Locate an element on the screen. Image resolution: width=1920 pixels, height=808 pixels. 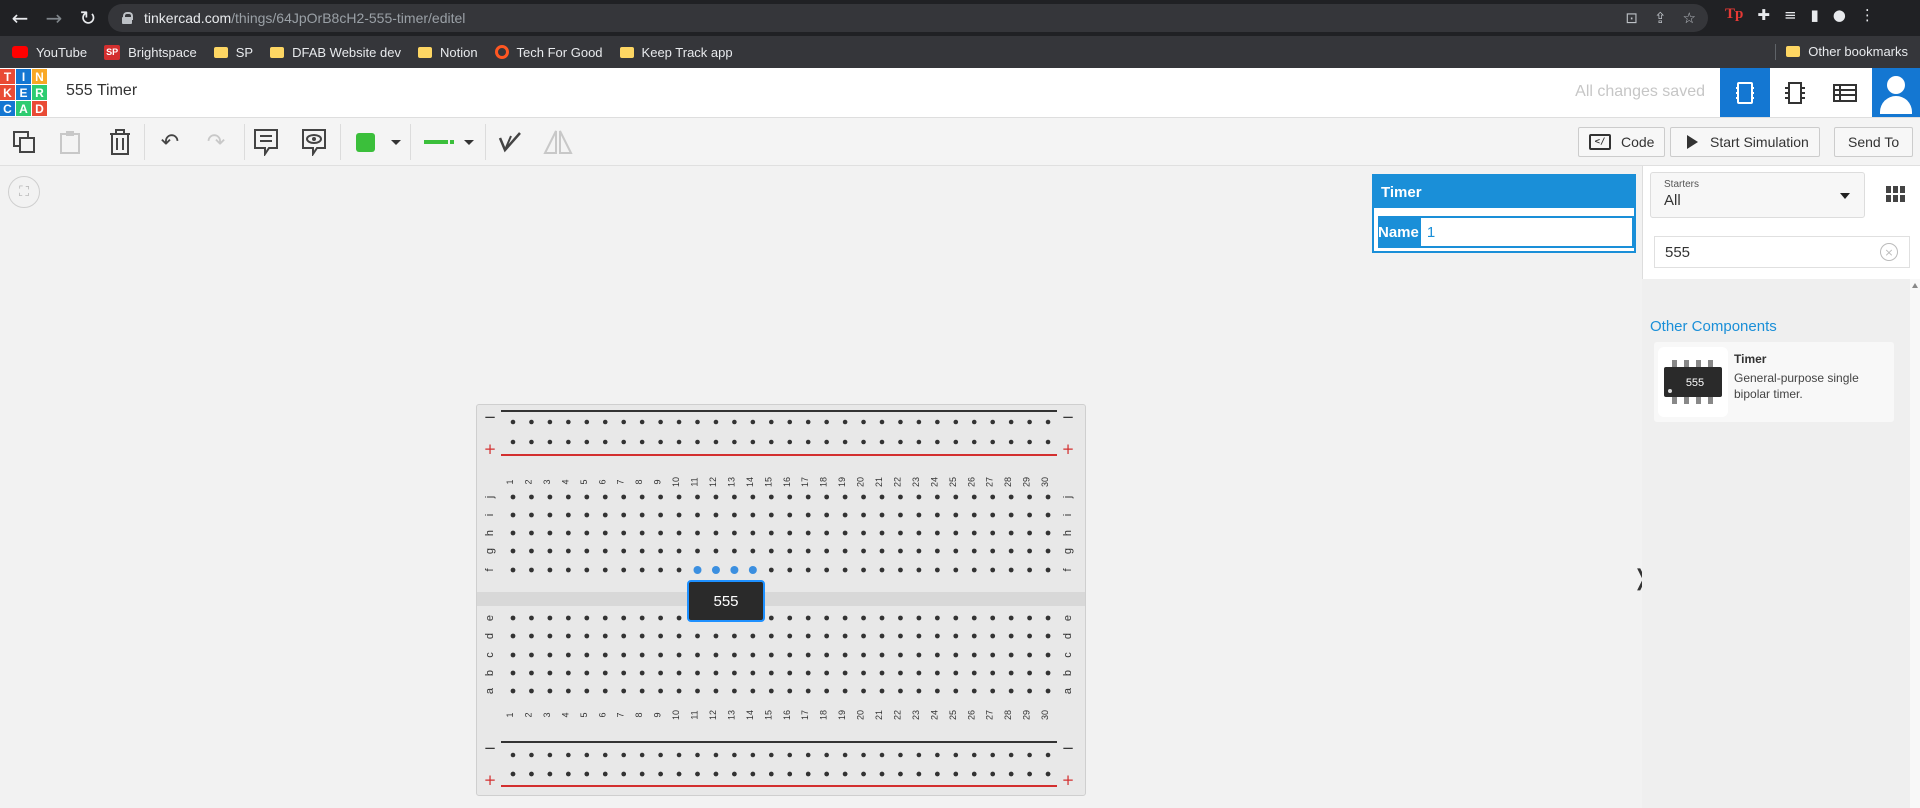
circuit-view-button is located at coordinates (1745, 92).